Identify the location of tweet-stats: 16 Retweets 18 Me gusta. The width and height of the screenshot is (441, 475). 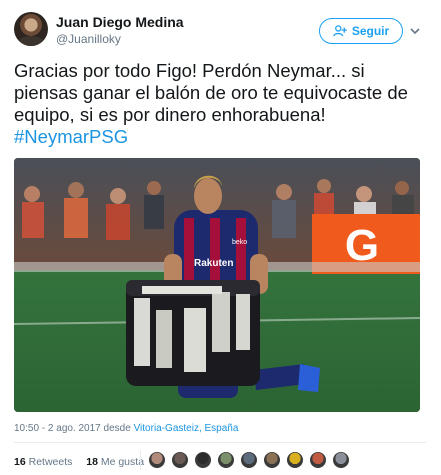
(79, 462).